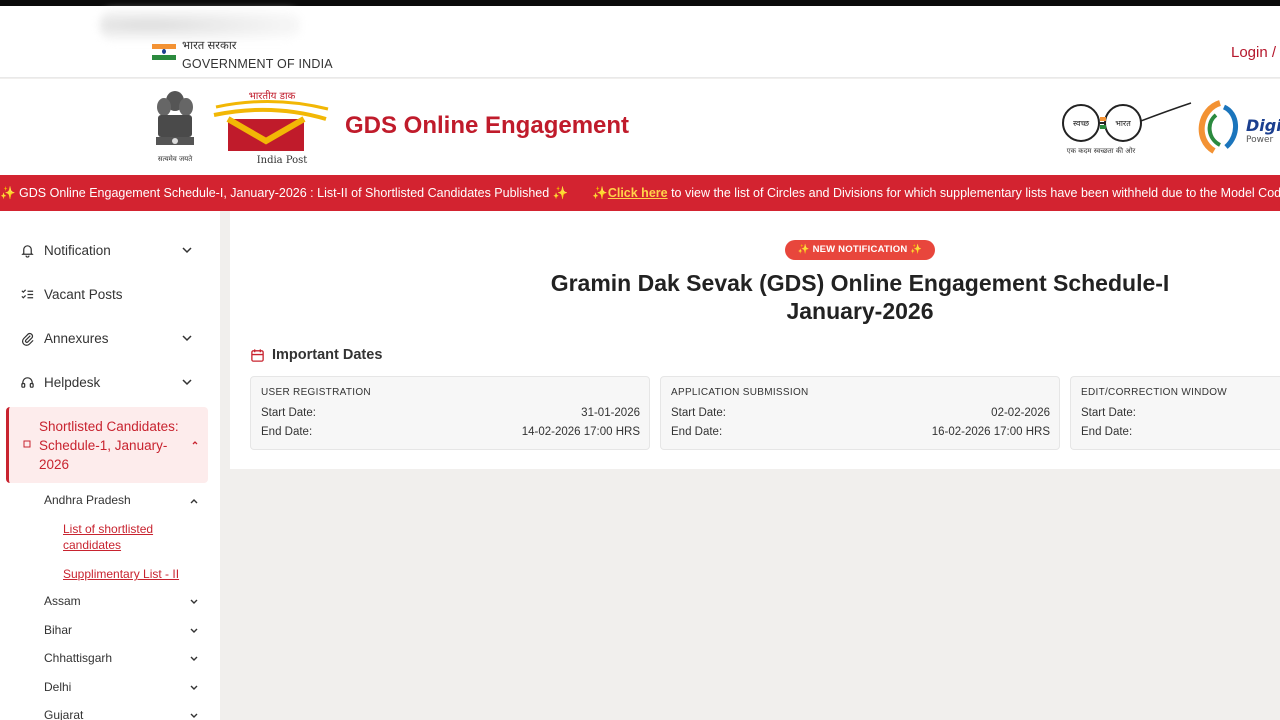 This screenshot has height=720, width=1280. I want to click on state-label: Andhra Pradesh, so click(87, 500).